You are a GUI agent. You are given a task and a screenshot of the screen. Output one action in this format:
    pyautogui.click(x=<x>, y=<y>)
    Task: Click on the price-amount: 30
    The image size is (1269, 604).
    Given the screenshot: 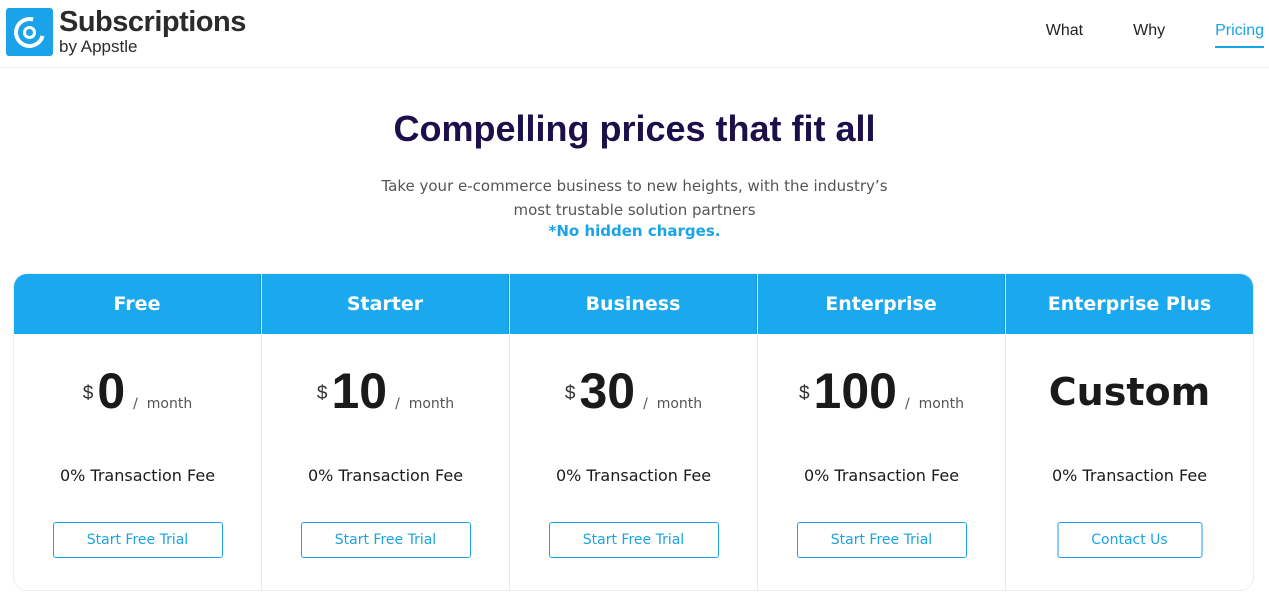 What is the action you would take?
    pyautogui.click(x=607, y=391)
    